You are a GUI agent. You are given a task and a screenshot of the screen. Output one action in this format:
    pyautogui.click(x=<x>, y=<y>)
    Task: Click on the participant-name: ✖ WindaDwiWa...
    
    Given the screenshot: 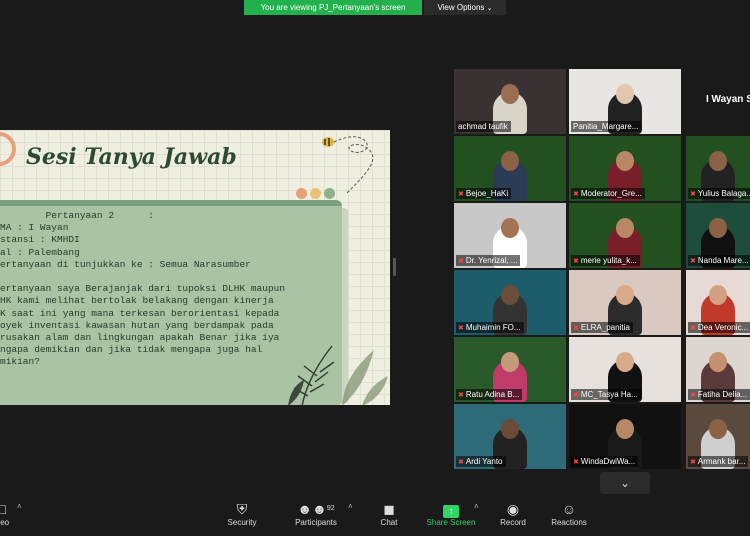 What is the action you would take?
    pyautogui.click(x=605, y=461)
    